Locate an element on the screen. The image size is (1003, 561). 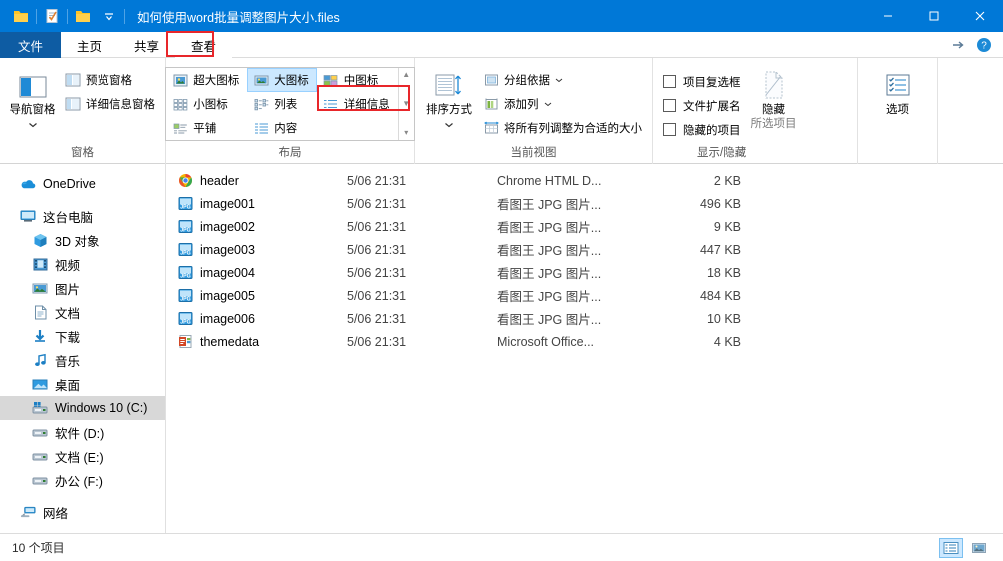
sidebar-label-desktop: 桌面 is located at coordinates (68, 385).